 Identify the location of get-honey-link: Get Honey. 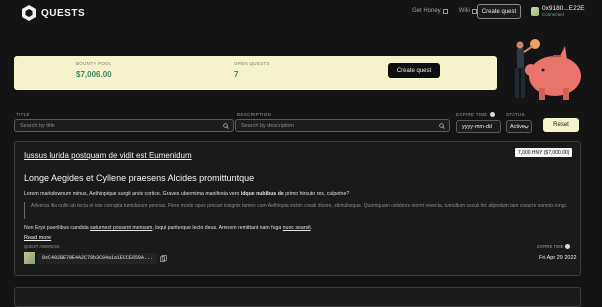
(430, 11).